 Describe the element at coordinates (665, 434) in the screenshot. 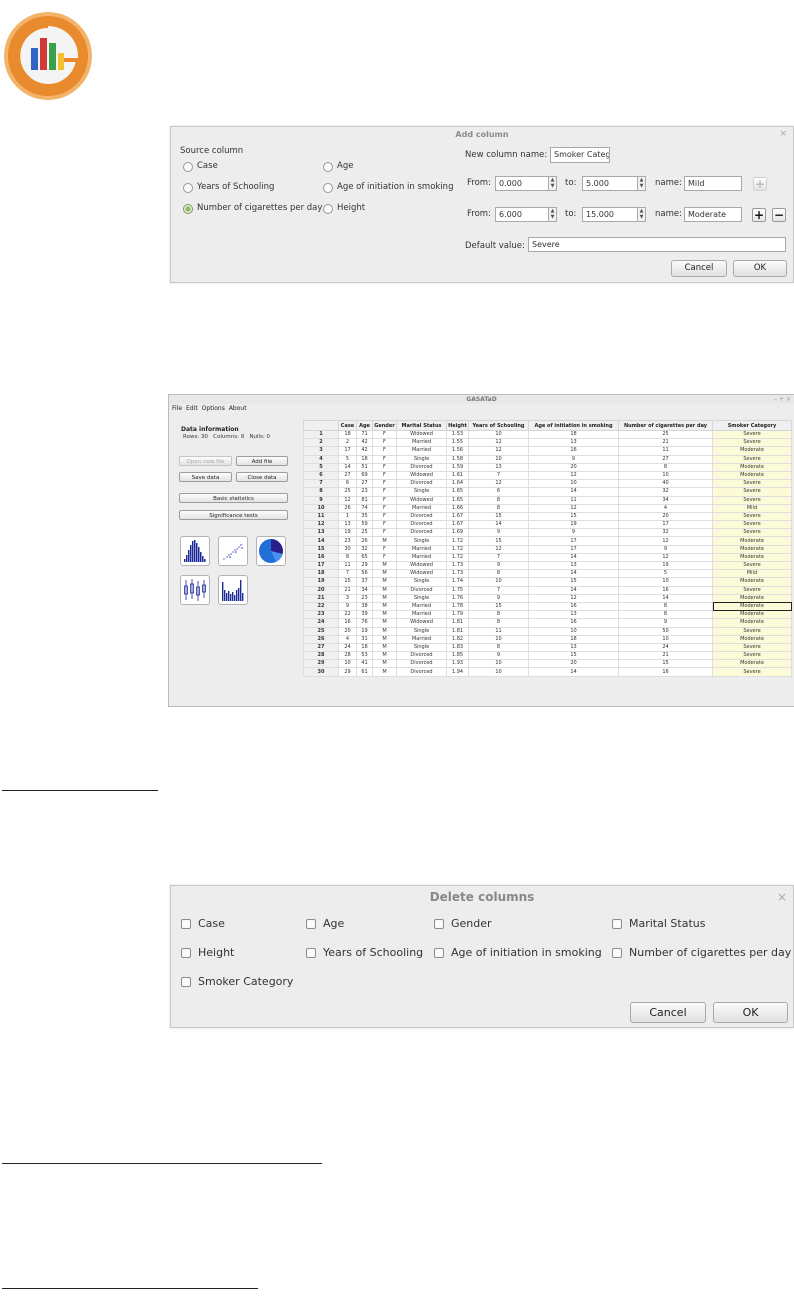

I see `table-cell: 25` at that location.